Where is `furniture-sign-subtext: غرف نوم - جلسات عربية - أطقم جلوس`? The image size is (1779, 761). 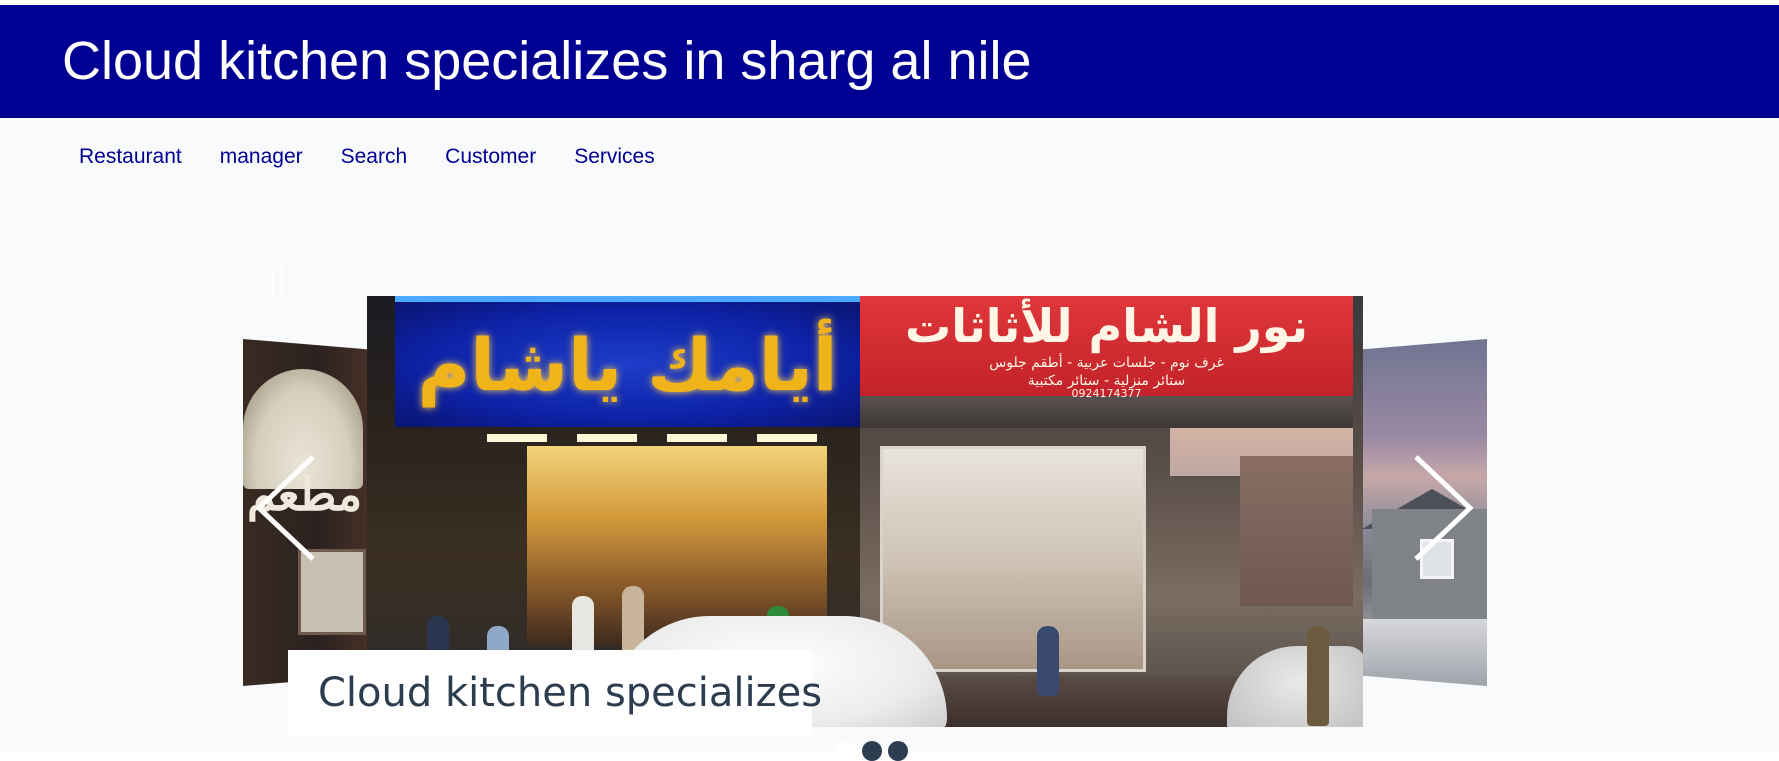
furniture-sign-subtext: غرف نوم - جلسات عربية - أطقم جلوس is located at coordinates (1106, 363).